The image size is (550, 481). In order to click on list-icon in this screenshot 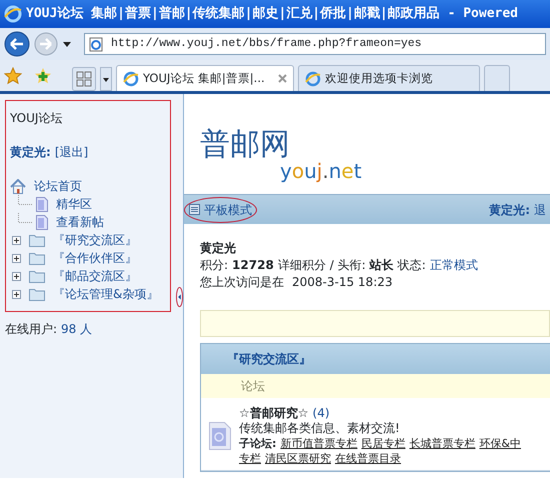, I will do `click(194, 209)`.